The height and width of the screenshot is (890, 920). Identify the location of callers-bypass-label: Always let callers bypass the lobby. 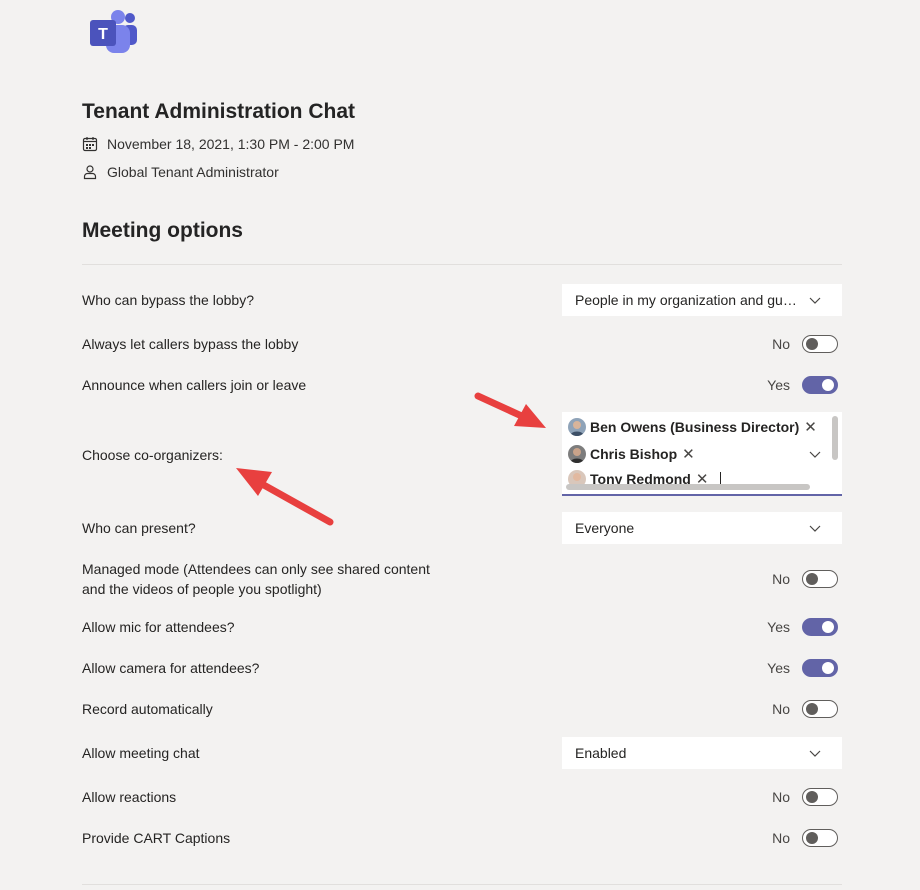
(190, 344).